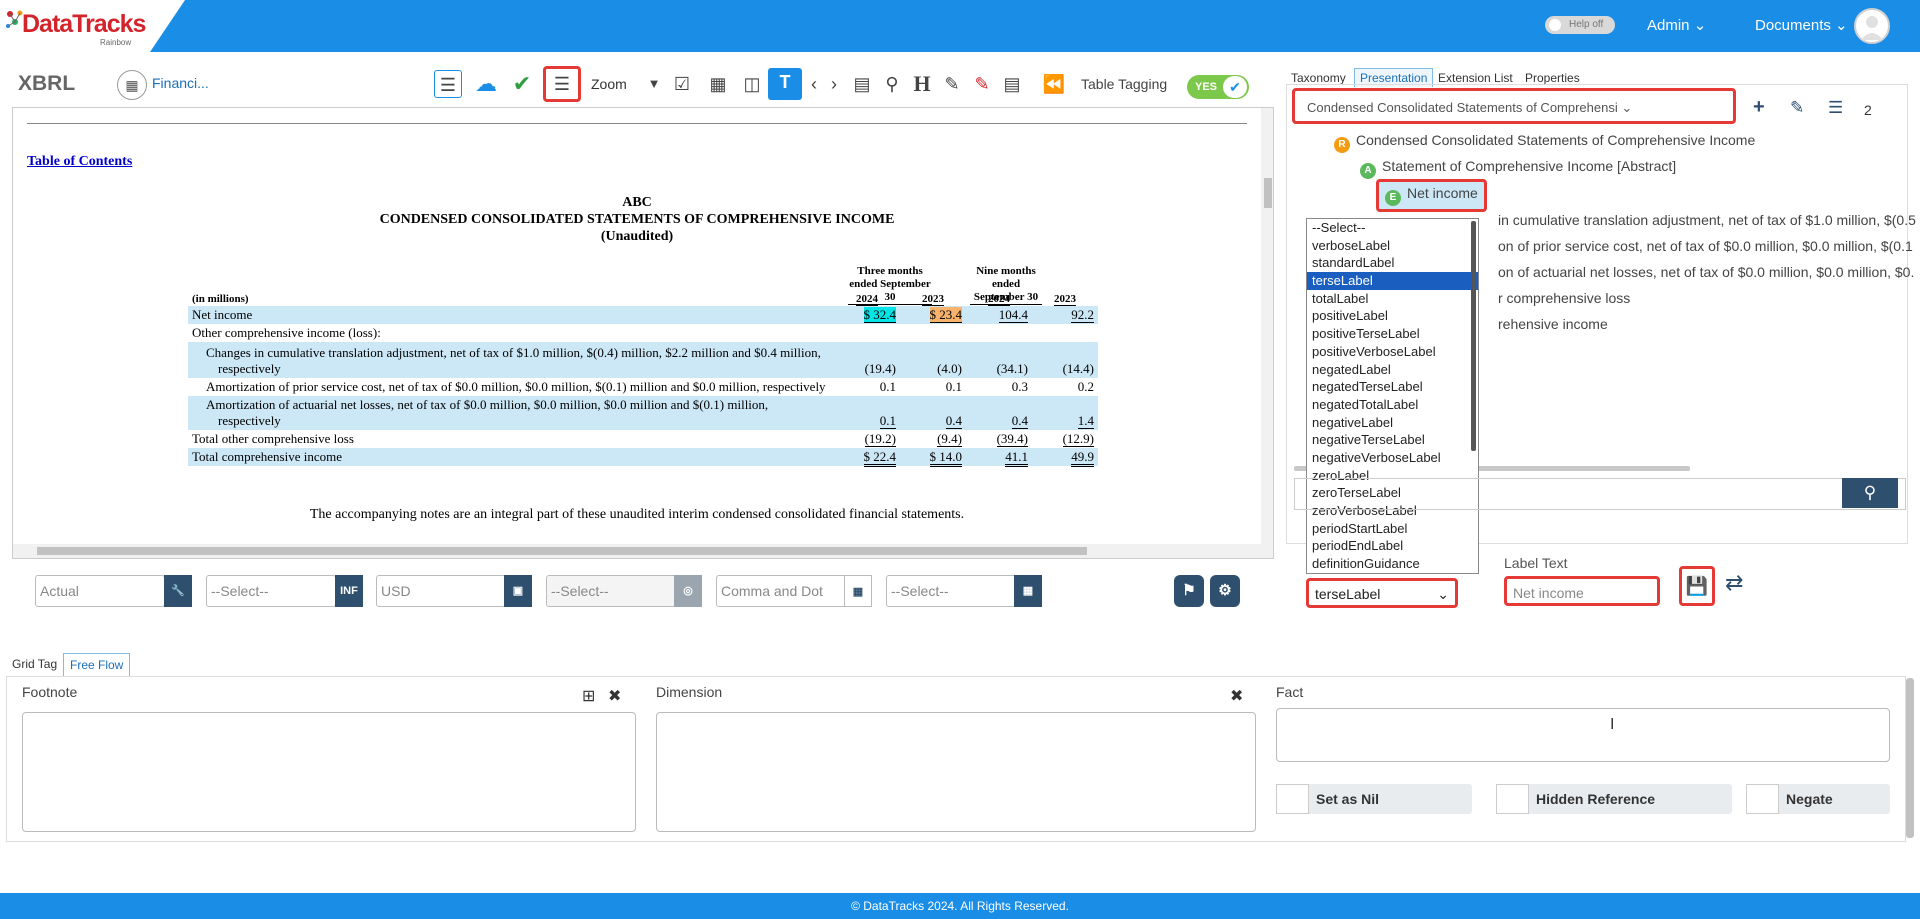 The height and width of the screenshot is (919, 1920). Describe the element at coordinates (781, 591) in the screenshot. I see `format-input: Comma and Dot` at that location.